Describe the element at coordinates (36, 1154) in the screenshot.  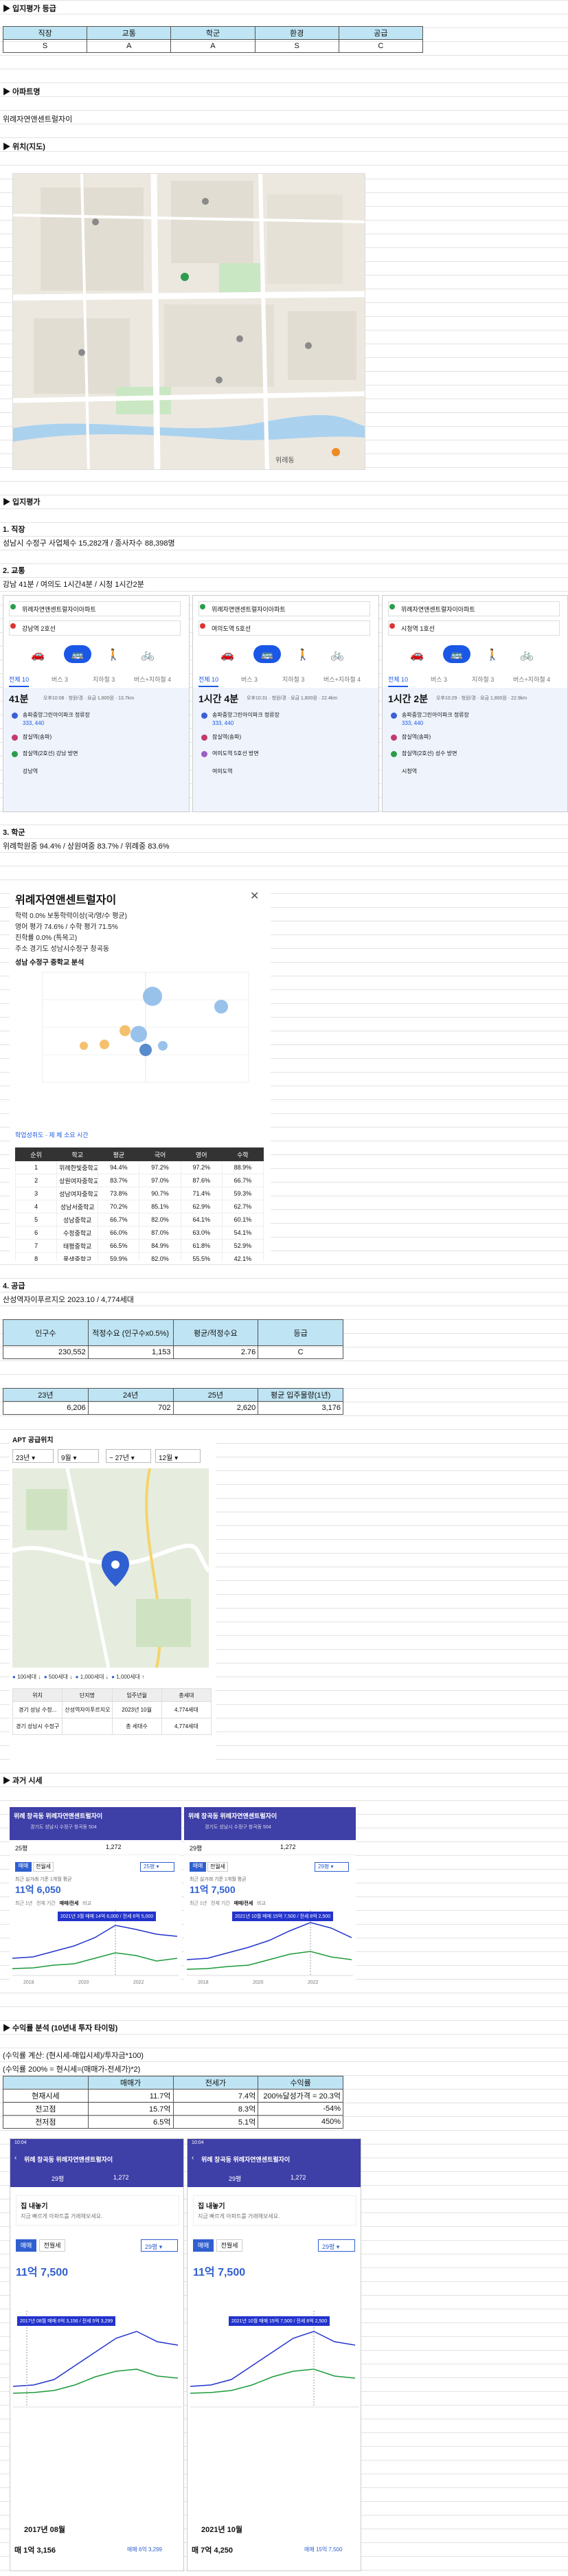
I see `school-col-header: 순위` at that location.